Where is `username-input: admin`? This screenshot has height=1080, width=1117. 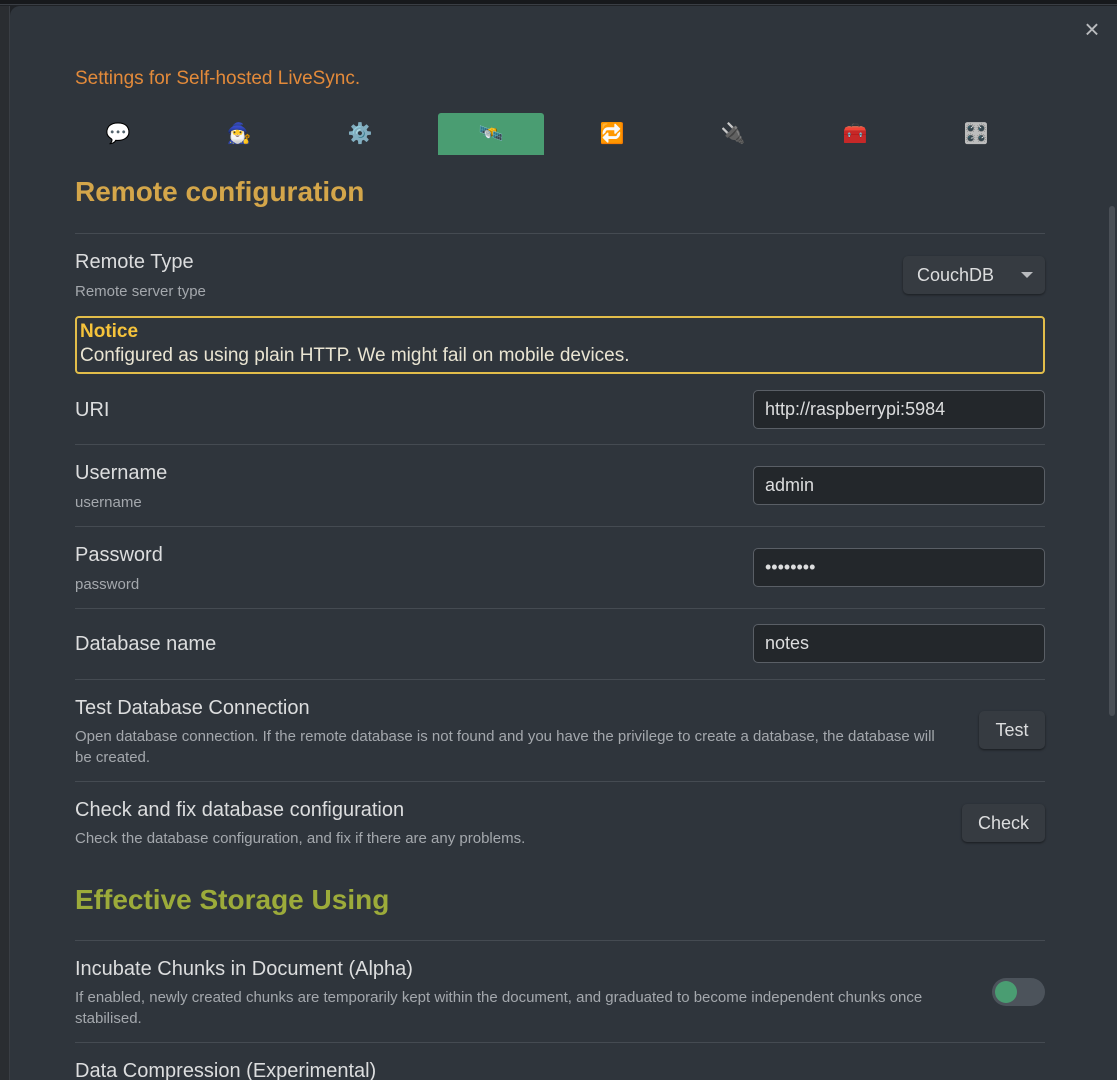
username-input: admin is located at coordinates (899, 485).